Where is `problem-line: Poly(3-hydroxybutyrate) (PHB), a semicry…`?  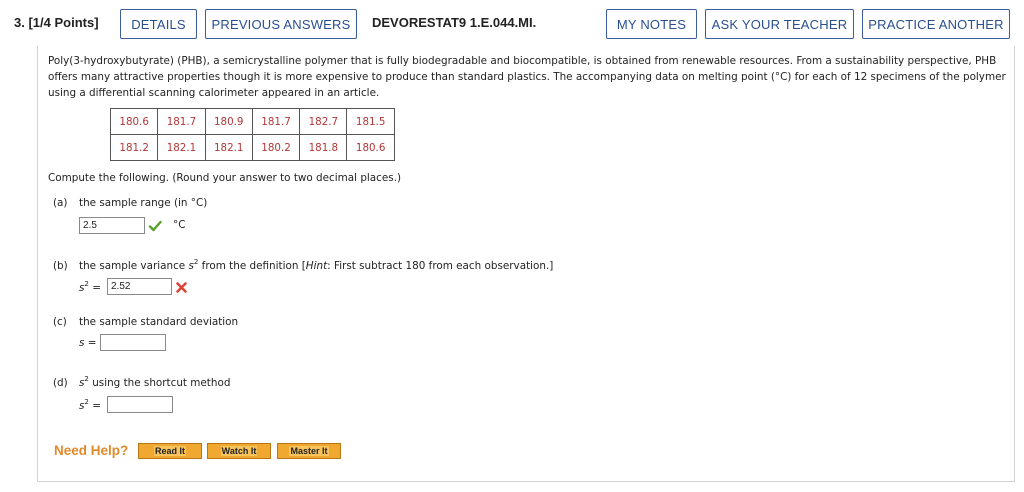 problem-line: Poly(3-hydroxybutyrate) (PHB), a semicry… is located at coordinates (522, 61).